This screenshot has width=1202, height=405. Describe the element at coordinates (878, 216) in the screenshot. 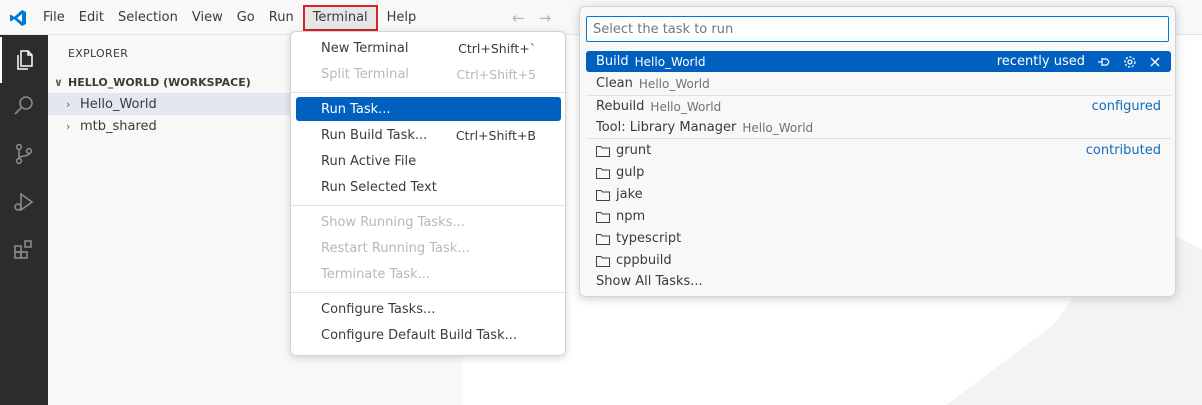

I see `task-item-npm: npm` at that location.